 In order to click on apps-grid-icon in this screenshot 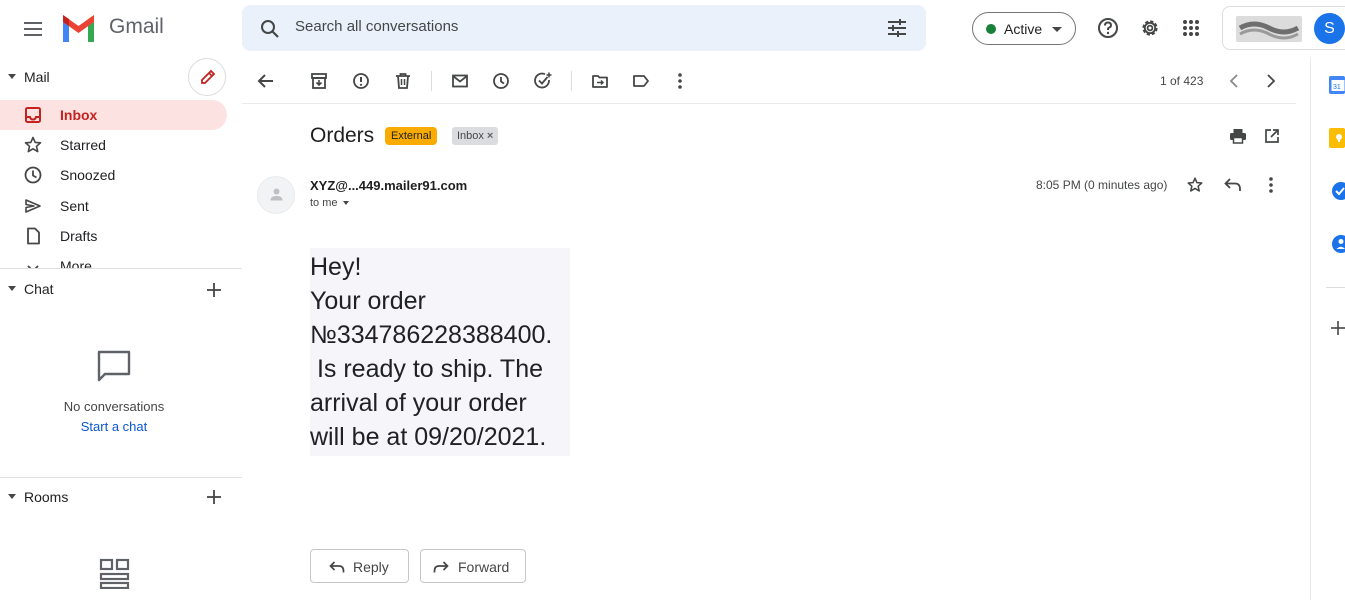, I will do `click(1191, 28)`.